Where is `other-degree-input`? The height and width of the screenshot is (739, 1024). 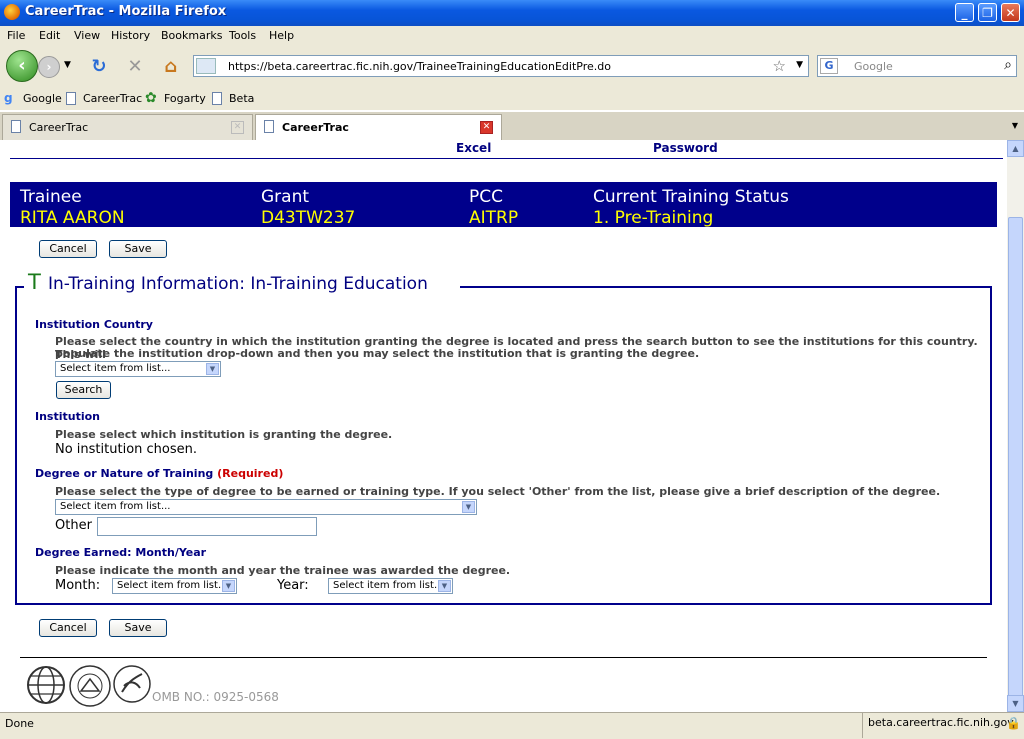
other-degree-input is located at coordinates (207, 526).